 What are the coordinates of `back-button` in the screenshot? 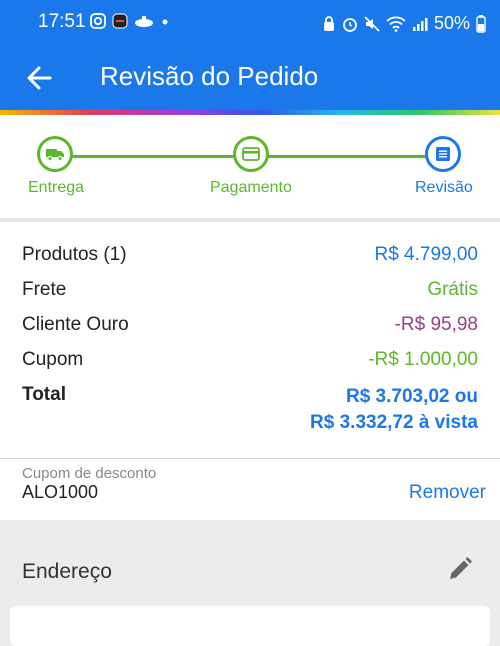 It's located at (40, 78).